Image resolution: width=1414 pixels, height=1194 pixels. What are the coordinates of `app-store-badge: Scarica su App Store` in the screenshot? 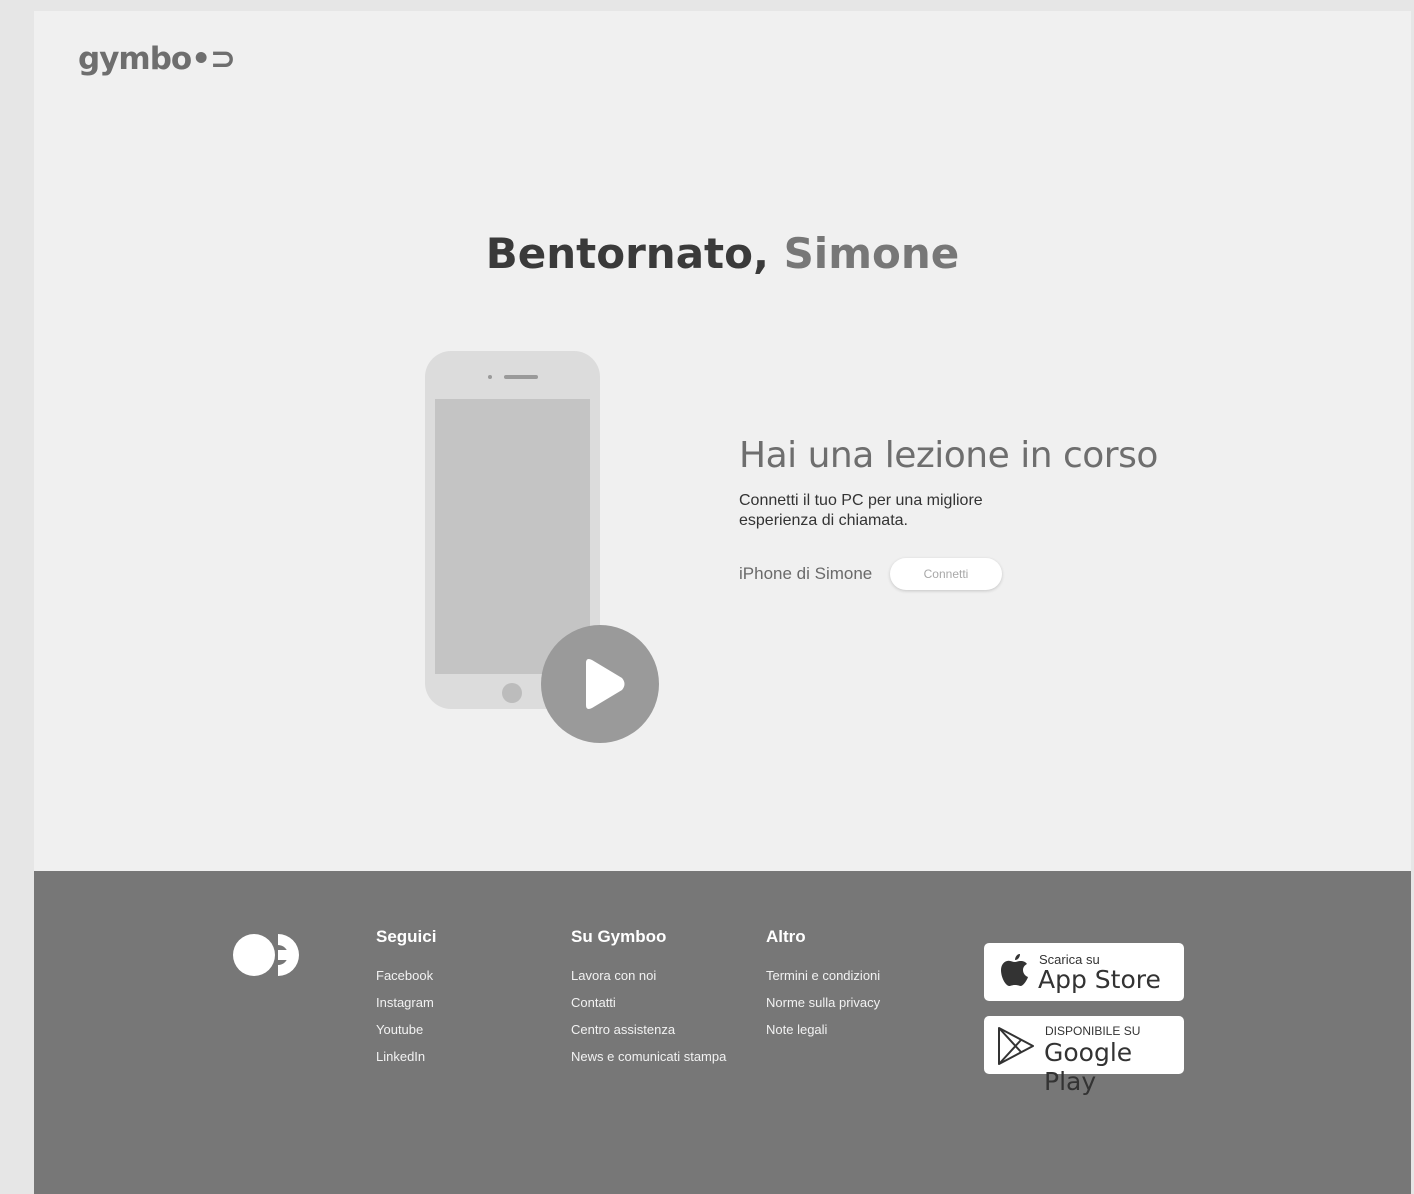 It's located at (1084, 972).